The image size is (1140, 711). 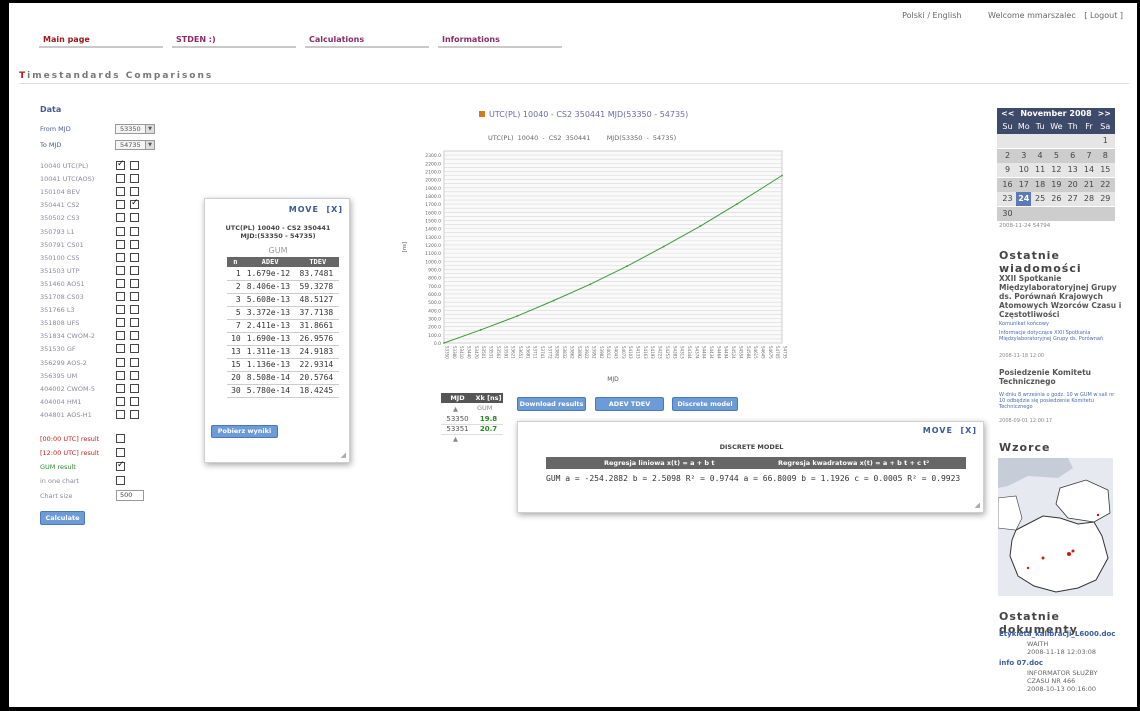 What do you see at coordinates (1056, 185) in the screenshot?
I see `calendar-day: 19` at bounding box center [1056, 185].